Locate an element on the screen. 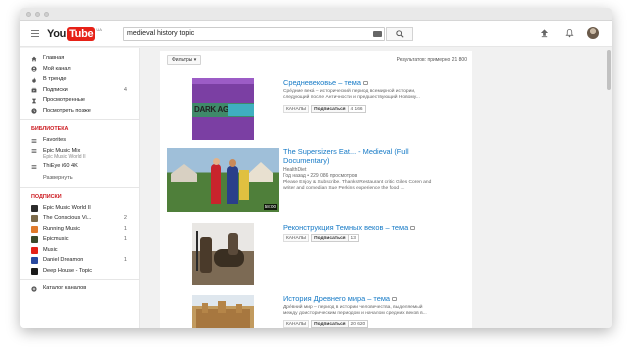 Image resolution: width=630 pixels, height=360 pixels. sidebar-sub-epicmusic: Epicmusic 1 is located at coordinates (79, 239).